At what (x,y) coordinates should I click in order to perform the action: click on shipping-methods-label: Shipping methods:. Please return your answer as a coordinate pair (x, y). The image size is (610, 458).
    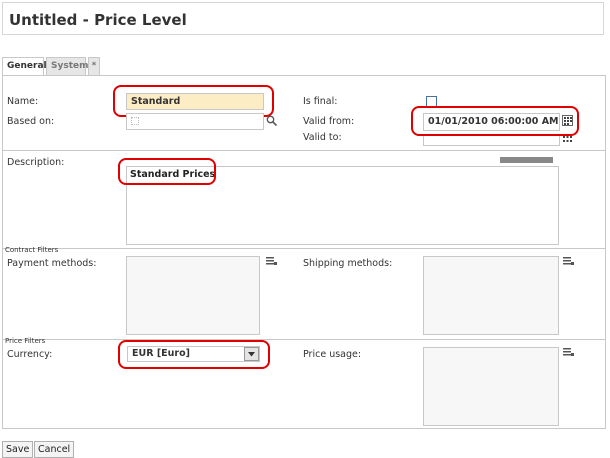
    Looking at the image, I should click on (348, 263).